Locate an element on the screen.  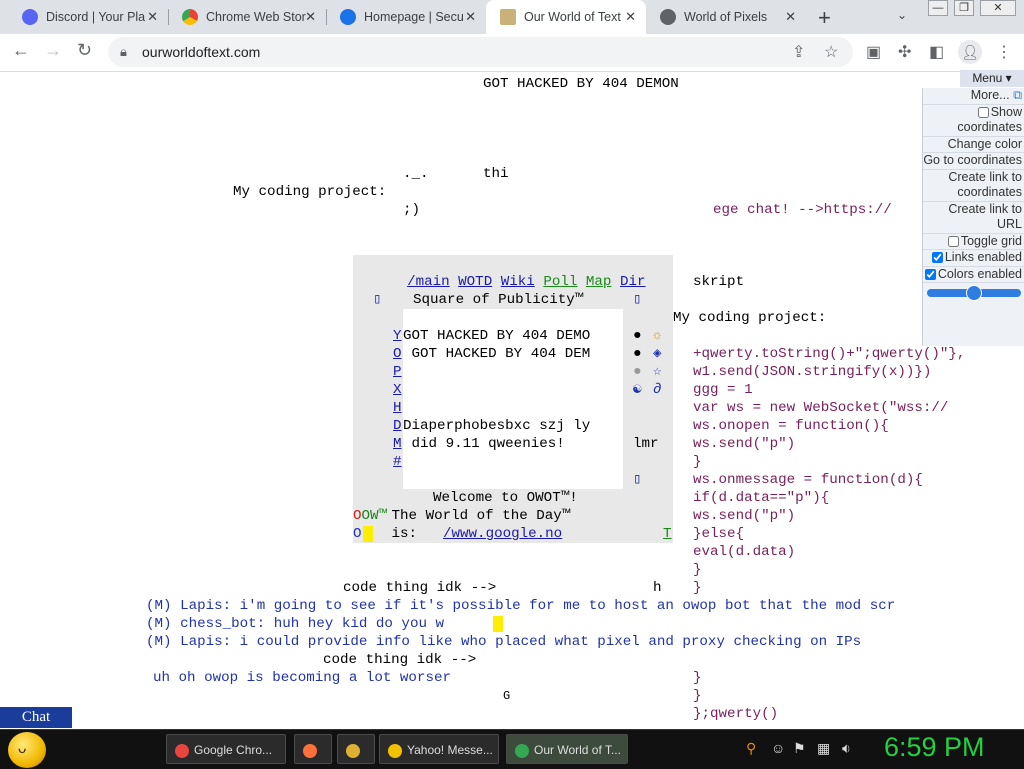
messenger-tray-icon: ☺ is located at coordinates (778, 748).